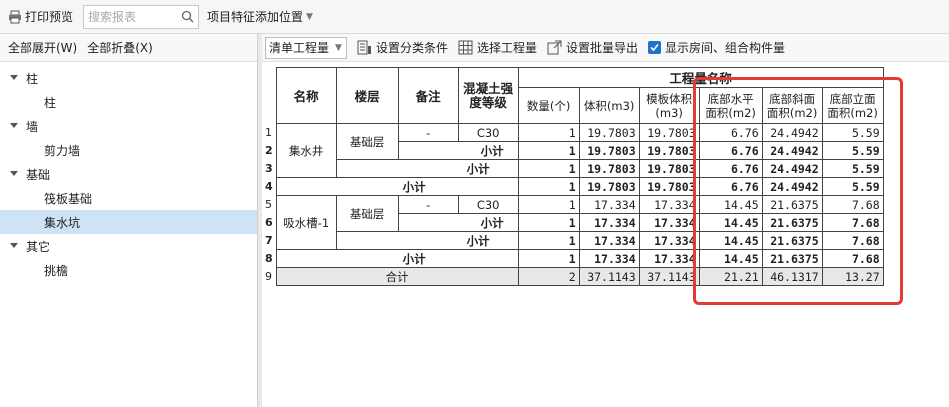 The width and height of the screenshot is (949, 407). Describe the element at coordinates (120, 47) in the screenshot. I see `collapse-all-button: 全部折叠(X)` at that location.